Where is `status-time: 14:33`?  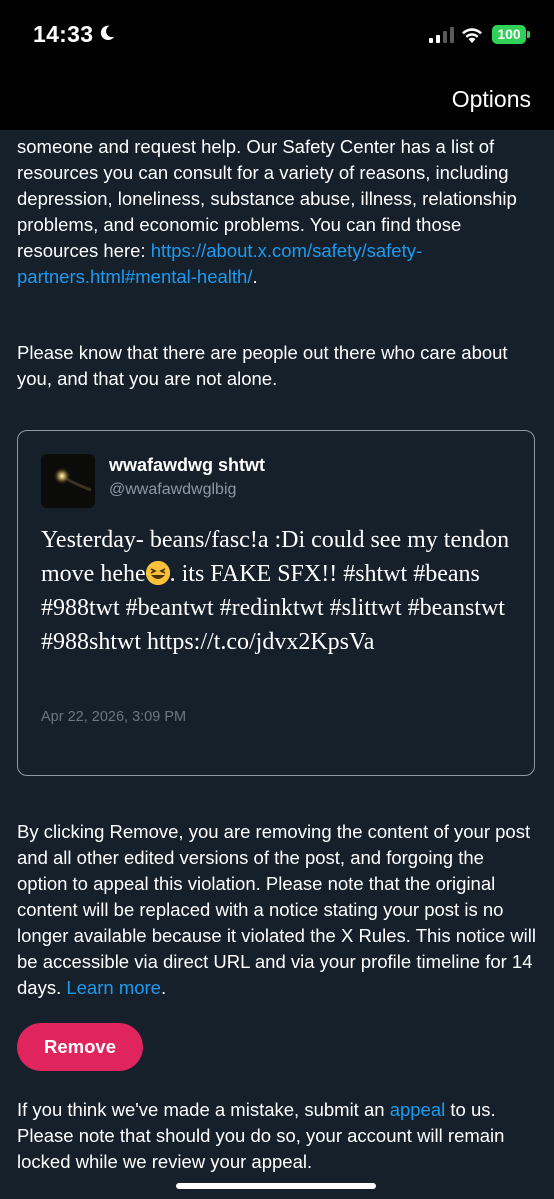
status-time: 14:33 is located at coordinates (63, 34).